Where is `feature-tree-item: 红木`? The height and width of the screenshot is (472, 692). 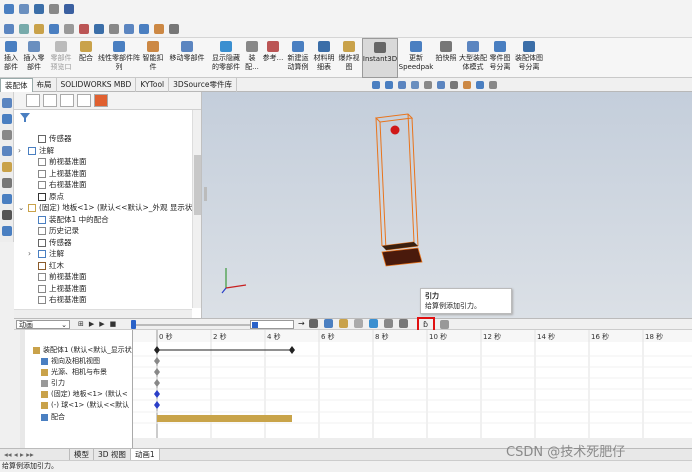 feature-tree-item: 红木 is located at coordinates (103, 266).